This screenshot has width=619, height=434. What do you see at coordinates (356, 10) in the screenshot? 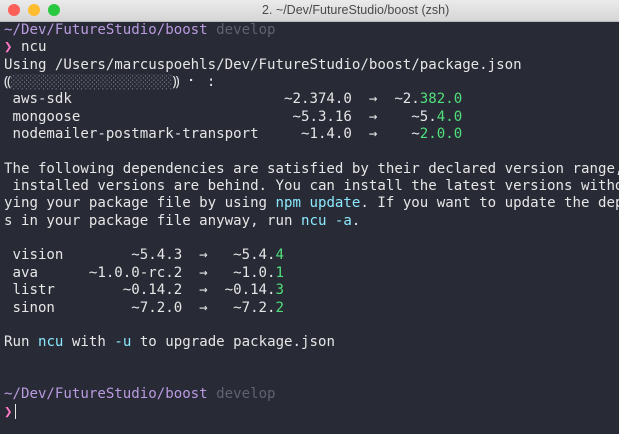
I see `window-title: 2. ~/Dev/FutureStudio/boost (zsh)` at bounding box center [356, 10].